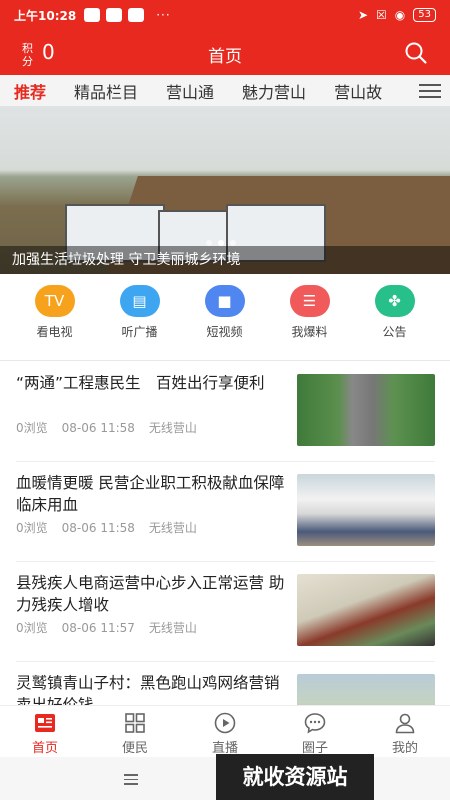 The image size is (450, 800). I want to click on tab-charm-yingshan: 魅力营山, so click(274, 91).